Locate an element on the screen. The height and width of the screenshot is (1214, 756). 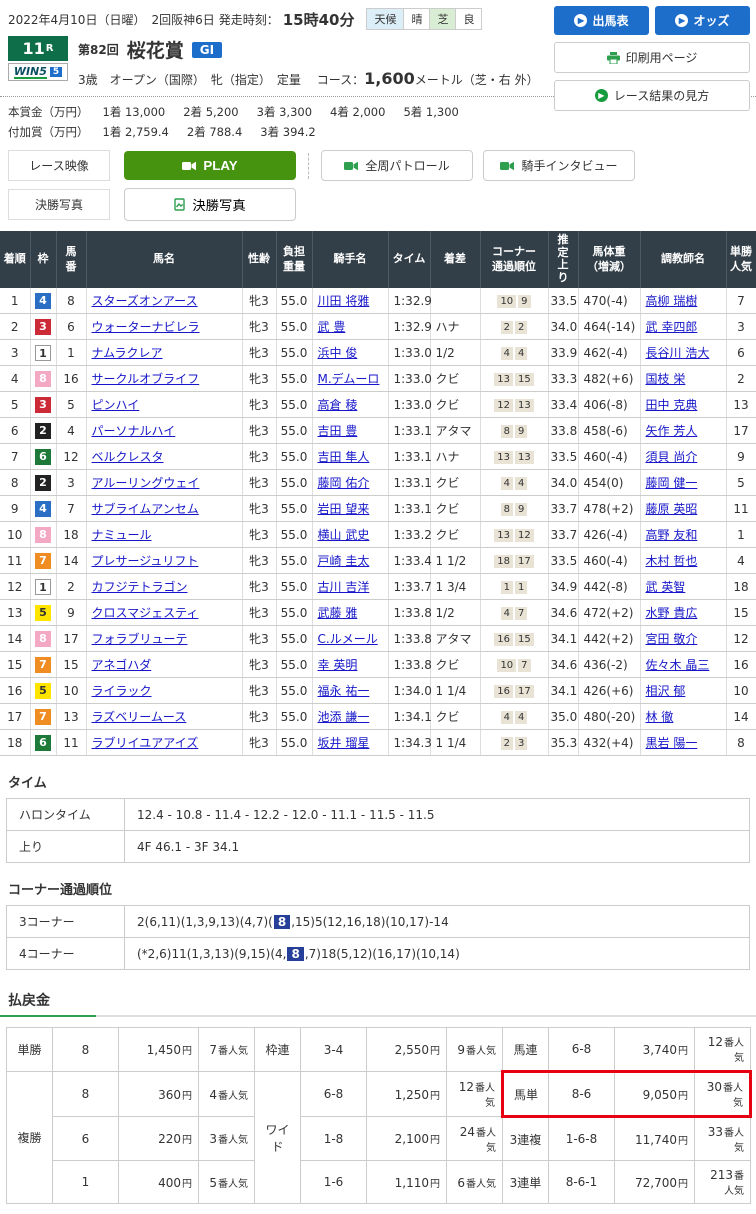
horse-link: ラズベリームース is located at coordinates (139, 717).